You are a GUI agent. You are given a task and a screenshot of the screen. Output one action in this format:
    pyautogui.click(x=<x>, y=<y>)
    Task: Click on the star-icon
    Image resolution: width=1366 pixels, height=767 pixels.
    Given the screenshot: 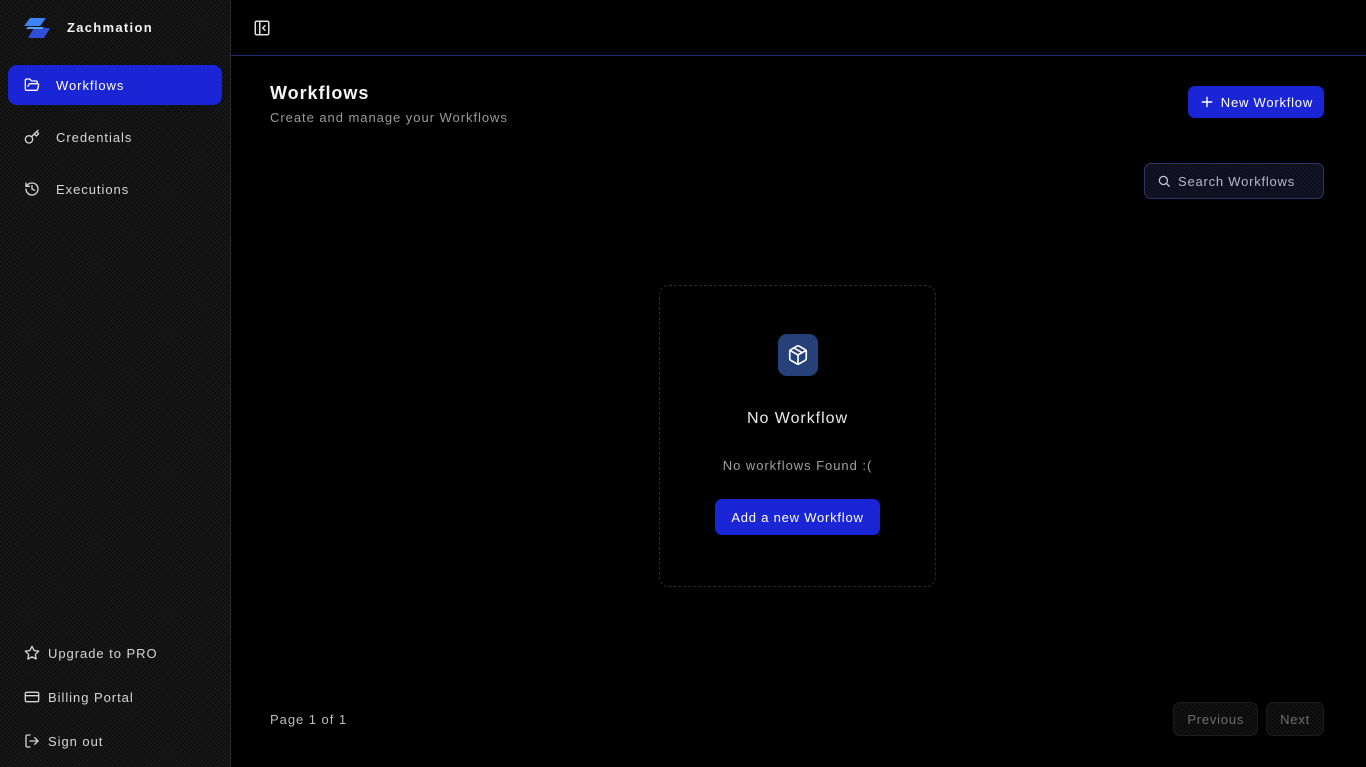 What is the action you would take?
    pyautogui.click(x=32, y=653)
    